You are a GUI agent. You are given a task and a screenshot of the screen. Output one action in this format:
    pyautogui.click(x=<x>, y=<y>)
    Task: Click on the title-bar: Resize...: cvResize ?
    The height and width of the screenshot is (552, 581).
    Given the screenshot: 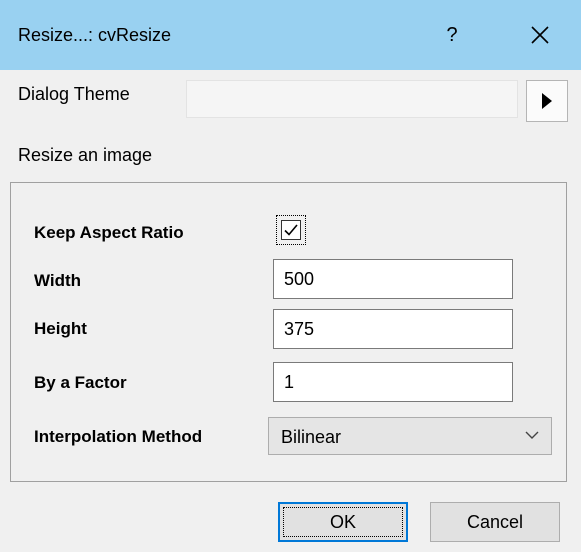 What is the action you would take?
    pyautogui.click(x=290, y=35)
    